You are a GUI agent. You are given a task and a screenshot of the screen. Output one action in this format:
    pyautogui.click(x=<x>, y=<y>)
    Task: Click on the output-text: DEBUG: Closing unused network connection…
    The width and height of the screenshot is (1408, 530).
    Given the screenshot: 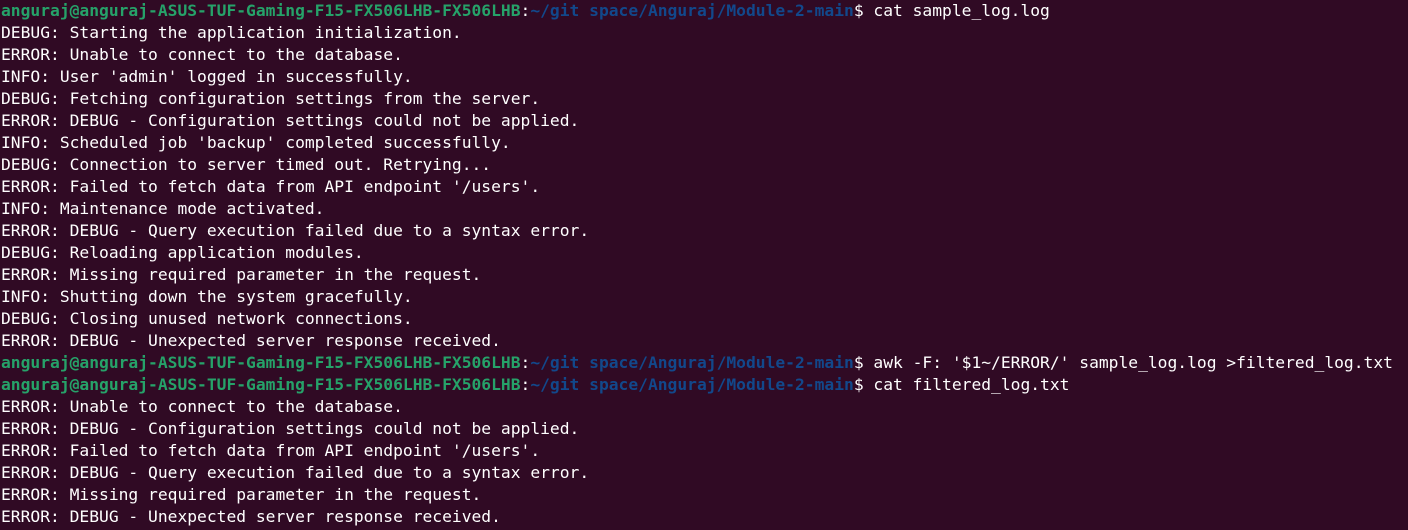 What is the action you would take?
    pyautogui.click(x=207, y=318)
    